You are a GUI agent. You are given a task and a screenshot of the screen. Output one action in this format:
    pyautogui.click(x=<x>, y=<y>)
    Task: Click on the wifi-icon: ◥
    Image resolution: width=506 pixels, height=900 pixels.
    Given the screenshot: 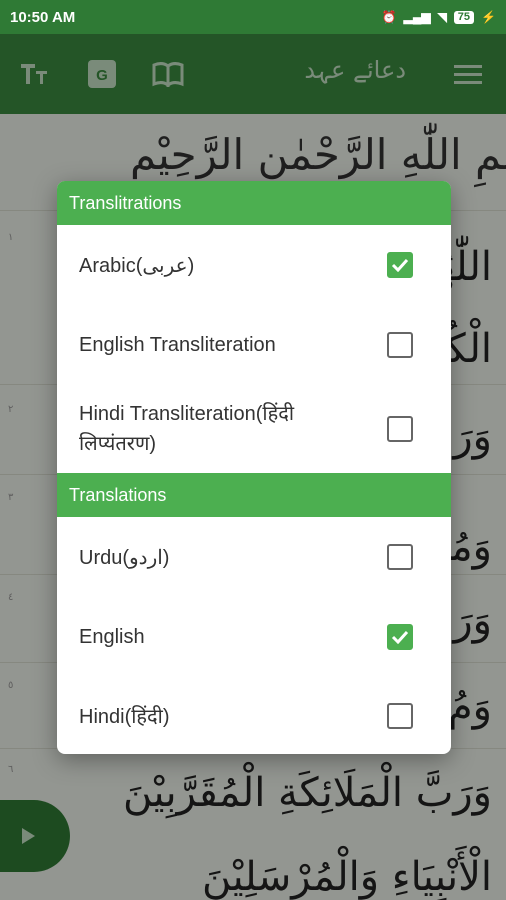 What is the action you would take?
    pyautogui.click(x=442, y=17)
    